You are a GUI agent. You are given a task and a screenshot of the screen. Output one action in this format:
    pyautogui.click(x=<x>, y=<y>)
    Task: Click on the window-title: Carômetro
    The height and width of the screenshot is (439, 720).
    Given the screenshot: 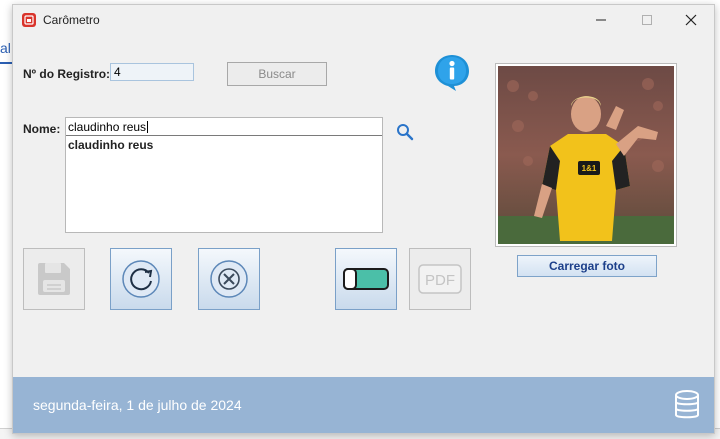 What is the action you would take?
    pyautogui.click(x=71, y=20)
    